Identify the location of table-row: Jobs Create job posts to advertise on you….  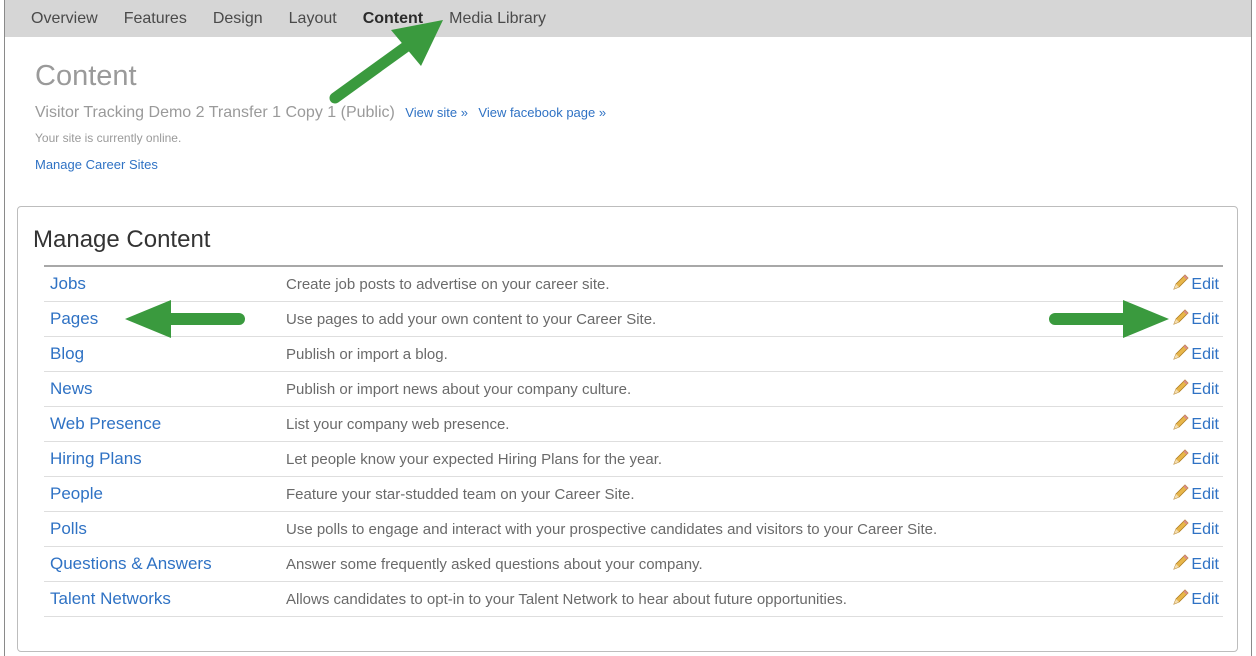
(633, 284).